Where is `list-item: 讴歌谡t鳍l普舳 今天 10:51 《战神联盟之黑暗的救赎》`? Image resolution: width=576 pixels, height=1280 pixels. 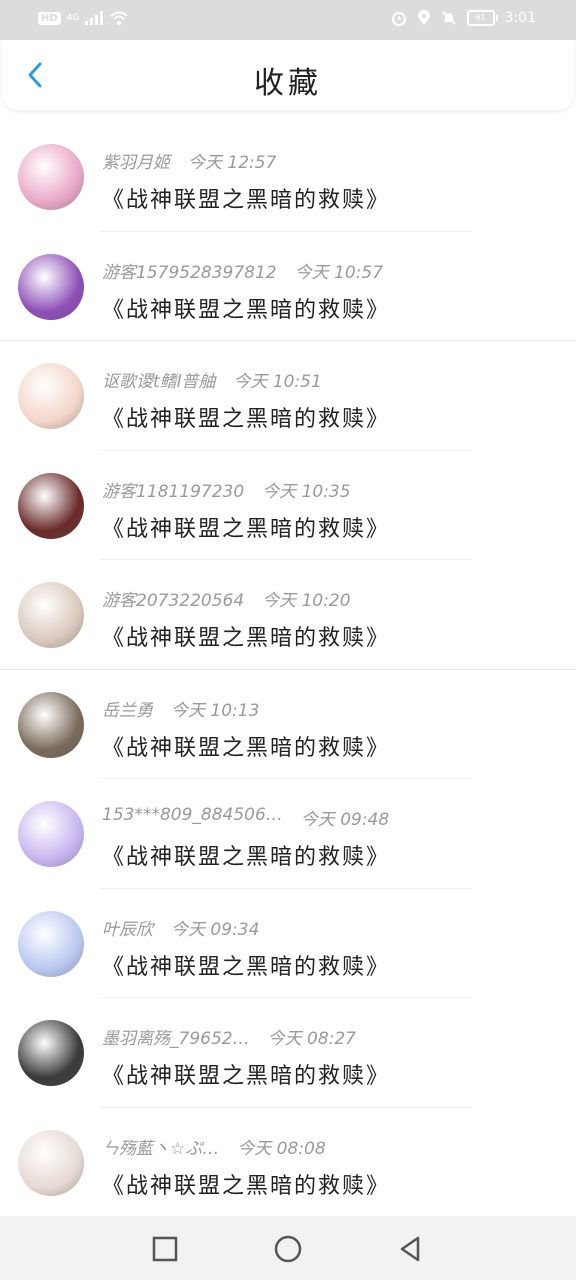 list-item: 讴歌谡t鳍l普舳 今天 10:51 《战神联盟之黑暗的救赎》 is located at coordinates (288, 396).